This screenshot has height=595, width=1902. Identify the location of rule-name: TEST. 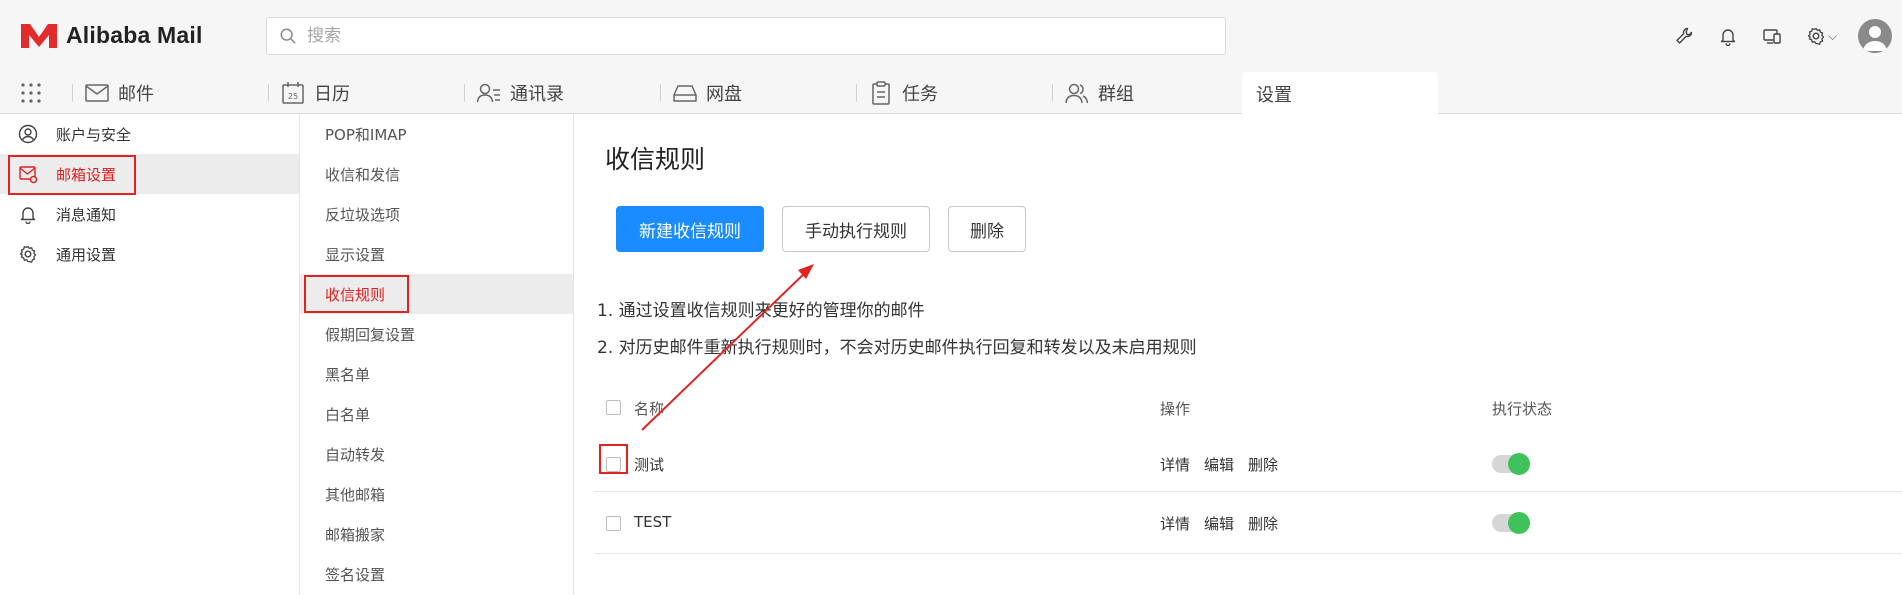
(653, 522).